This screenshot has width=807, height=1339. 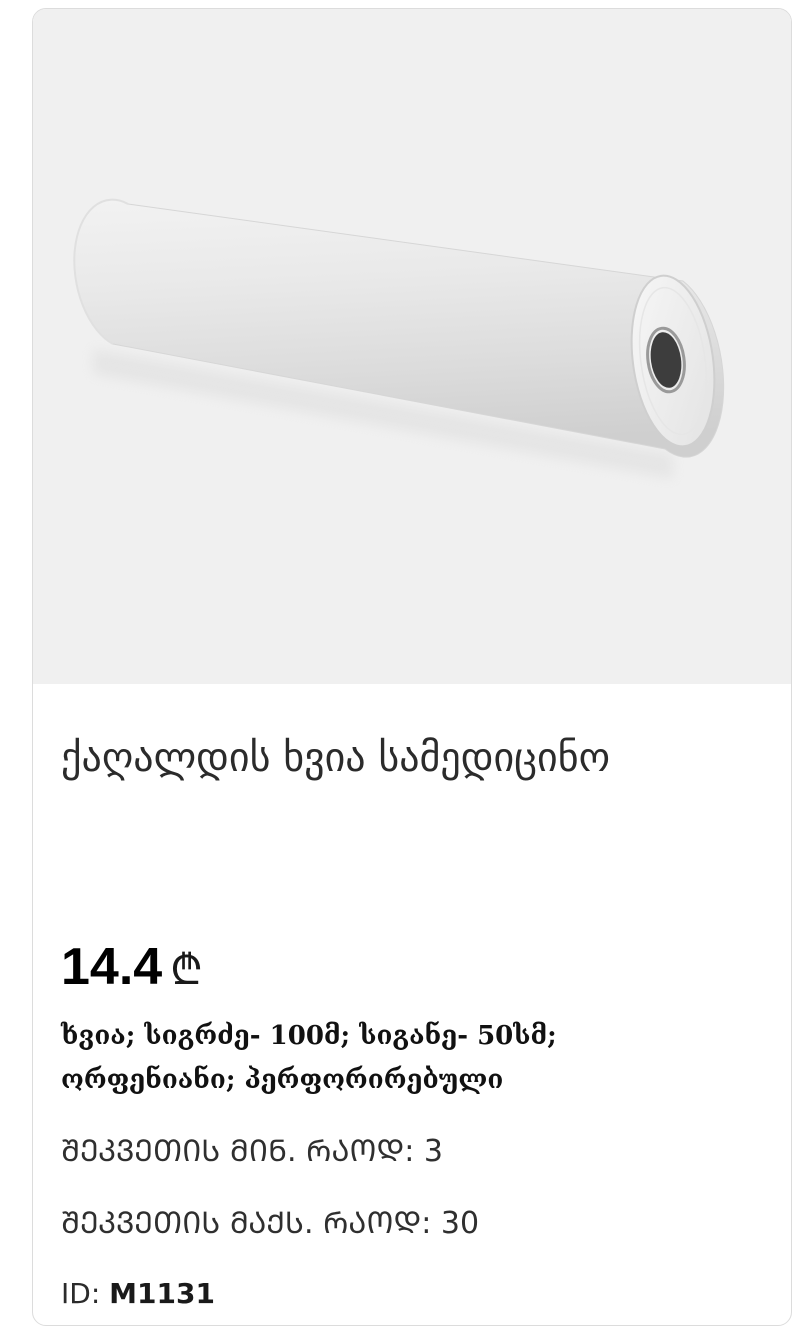 What do you see at coordinates (81, 1293) in the screenshot?
I see `product-id-label: ID:` at bounding box center [81, 1293].